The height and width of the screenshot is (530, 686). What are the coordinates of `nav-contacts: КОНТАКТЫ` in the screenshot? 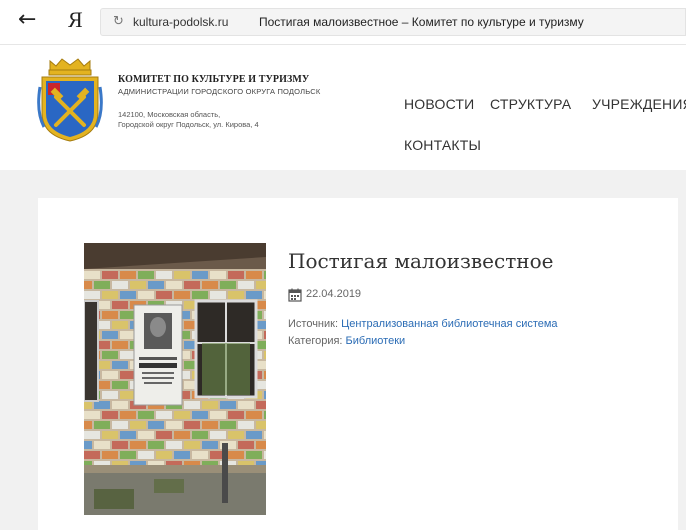 It's located at (442, 145).